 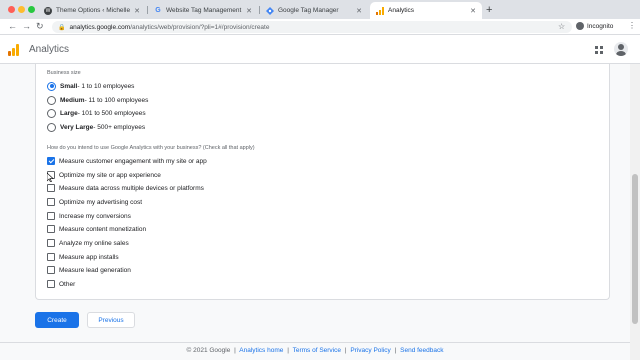 I want to click on business-size-option-small: Small - 1 to 10 employees, so click(x=90, y=86).